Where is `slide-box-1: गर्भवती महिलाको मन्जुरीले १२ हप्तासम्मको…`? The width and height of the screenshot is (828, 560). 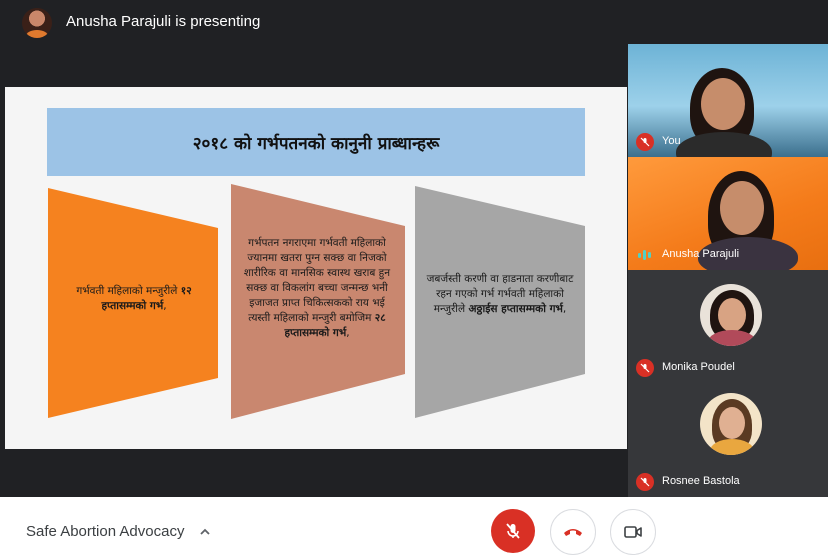 slide-box-1: गर्भवती महिलाको मन्जुरीले १२ हप्तासम्मको… is located at coordinates (133, 303).